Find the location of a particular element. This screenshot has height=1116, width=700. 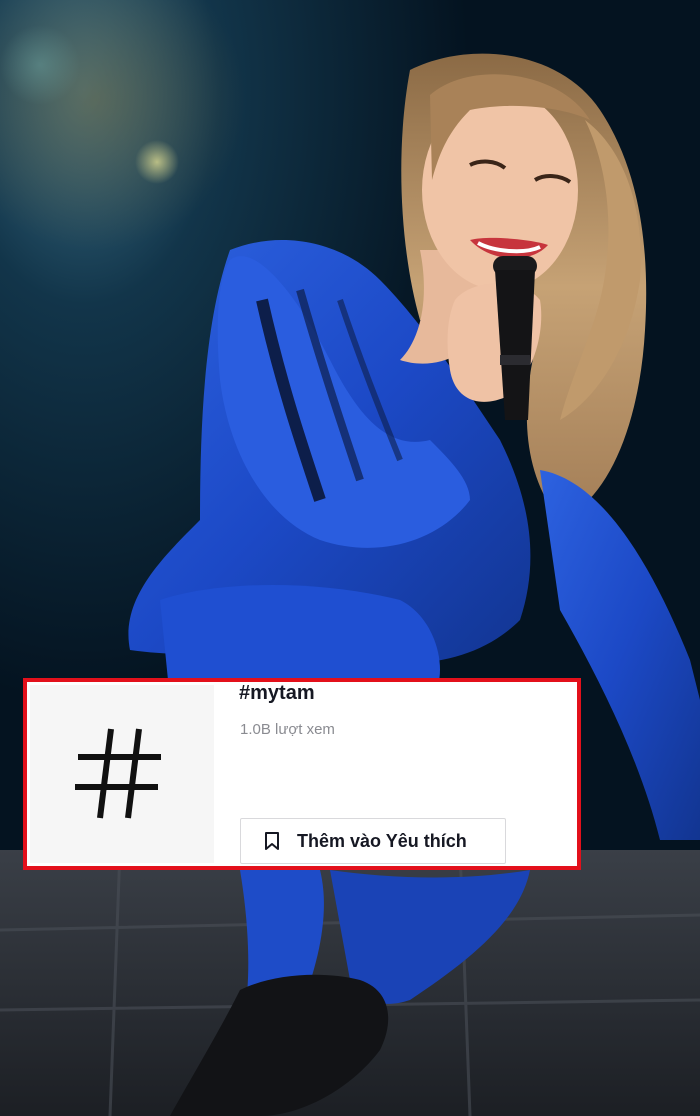

hashtag-title: #mytam is located at coordinates (277, 693).